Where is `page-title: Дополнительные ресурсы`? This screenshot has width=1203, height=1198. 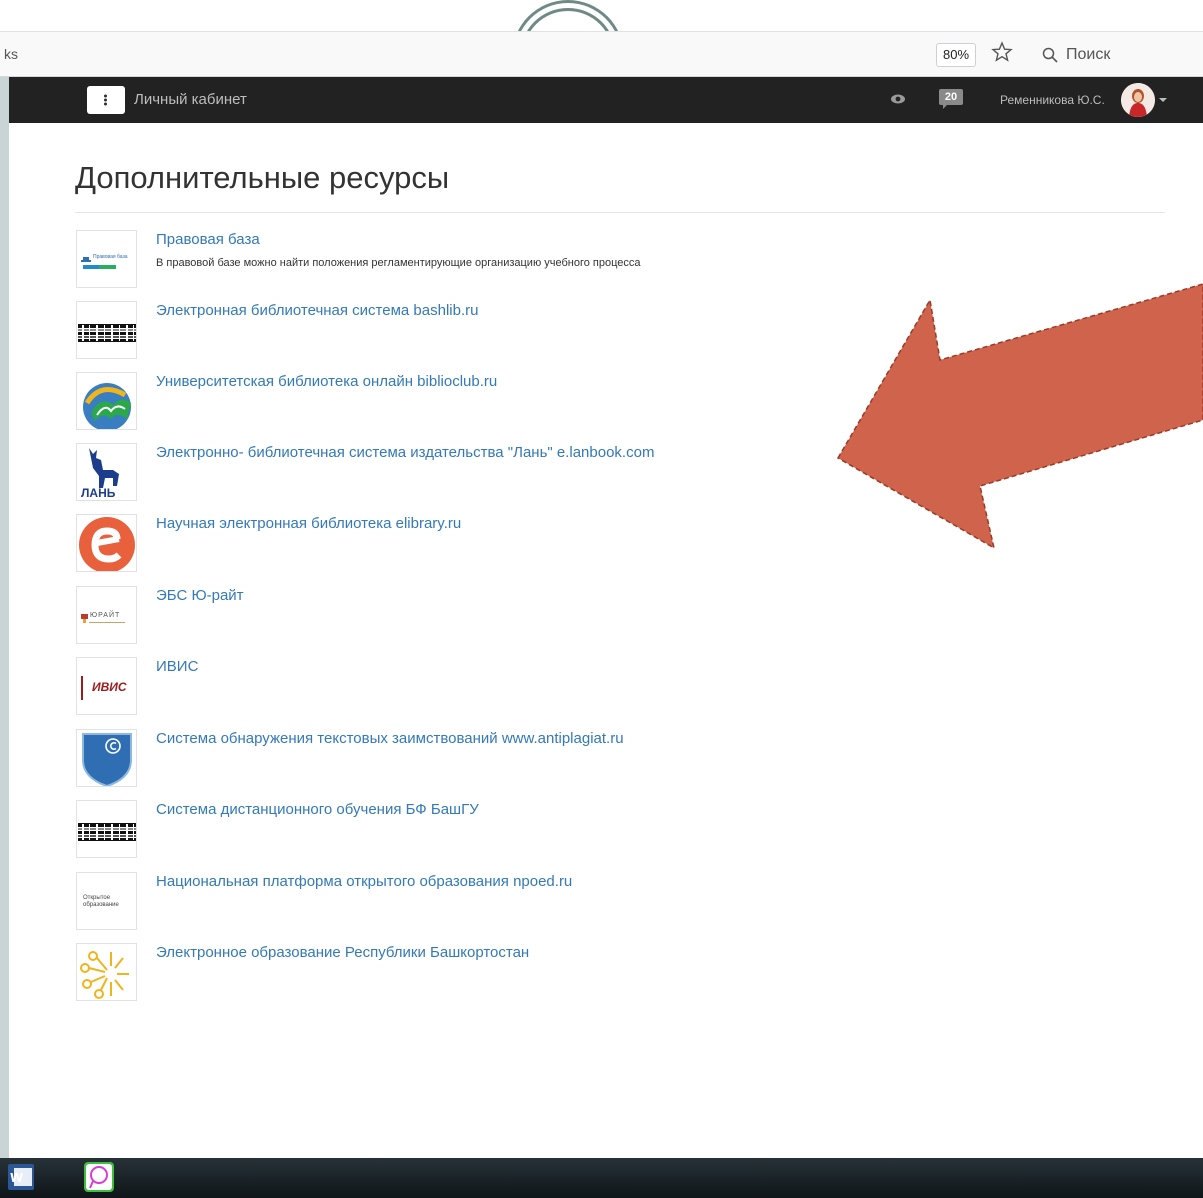
page-title: Дополнительные ресурсы is located at coordinates (262, 177).